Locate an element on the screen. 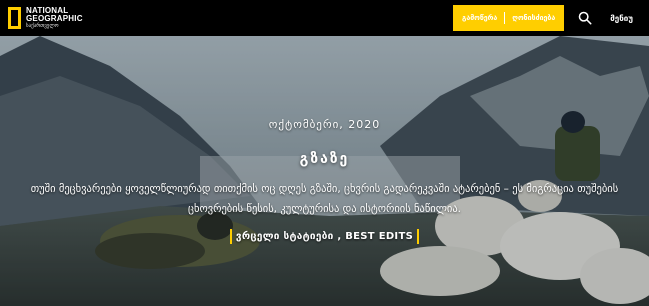 The width and height of the screenshot is (649, 306). logo-subtitle: საქართველო is located at coordinates (42, 25).